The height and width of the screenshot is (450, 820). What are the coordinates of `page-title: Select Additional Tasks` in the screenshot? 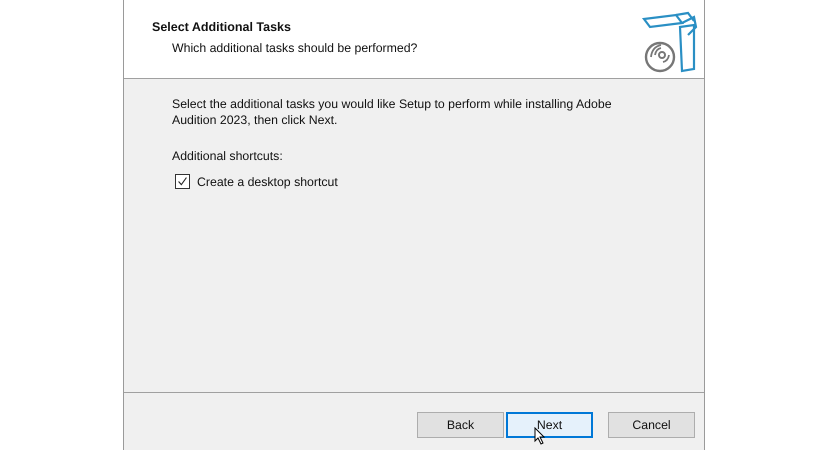 It's located at (222, 27).